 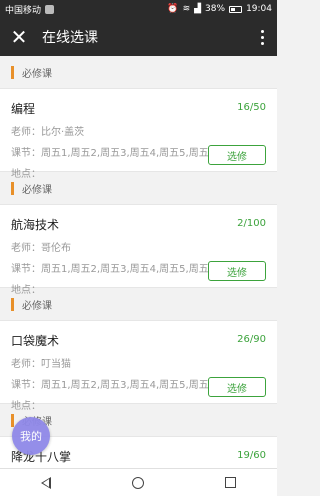 I want to click on course-teacher: 老师：叮当猫, so click(x=41, y=364).